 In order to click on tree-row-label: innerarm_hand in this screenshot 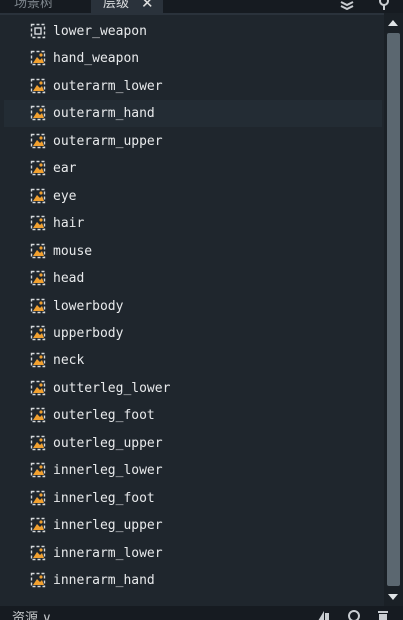, I will do `click(104, 580)`.